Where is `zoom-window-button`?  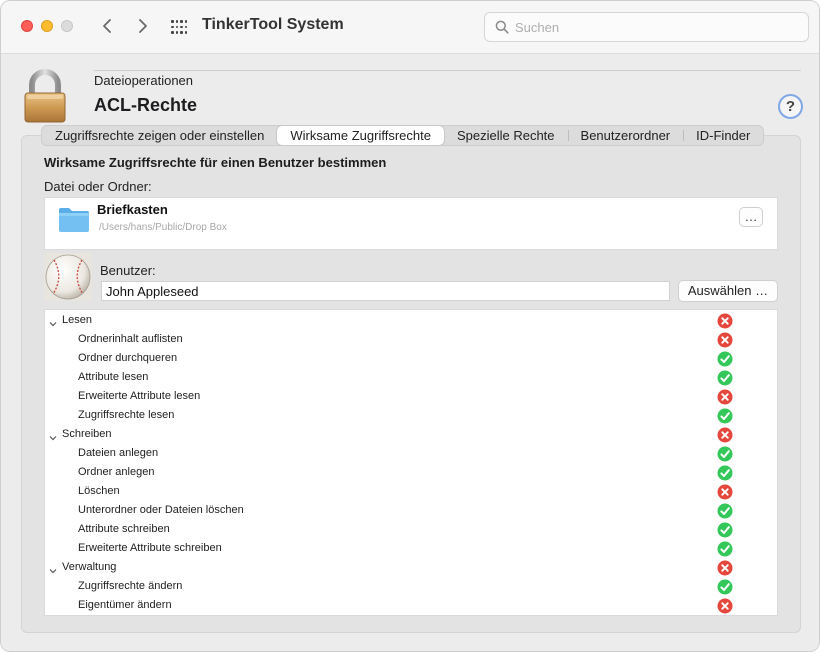
zoom-window-button is located at coordinates (67, 26).